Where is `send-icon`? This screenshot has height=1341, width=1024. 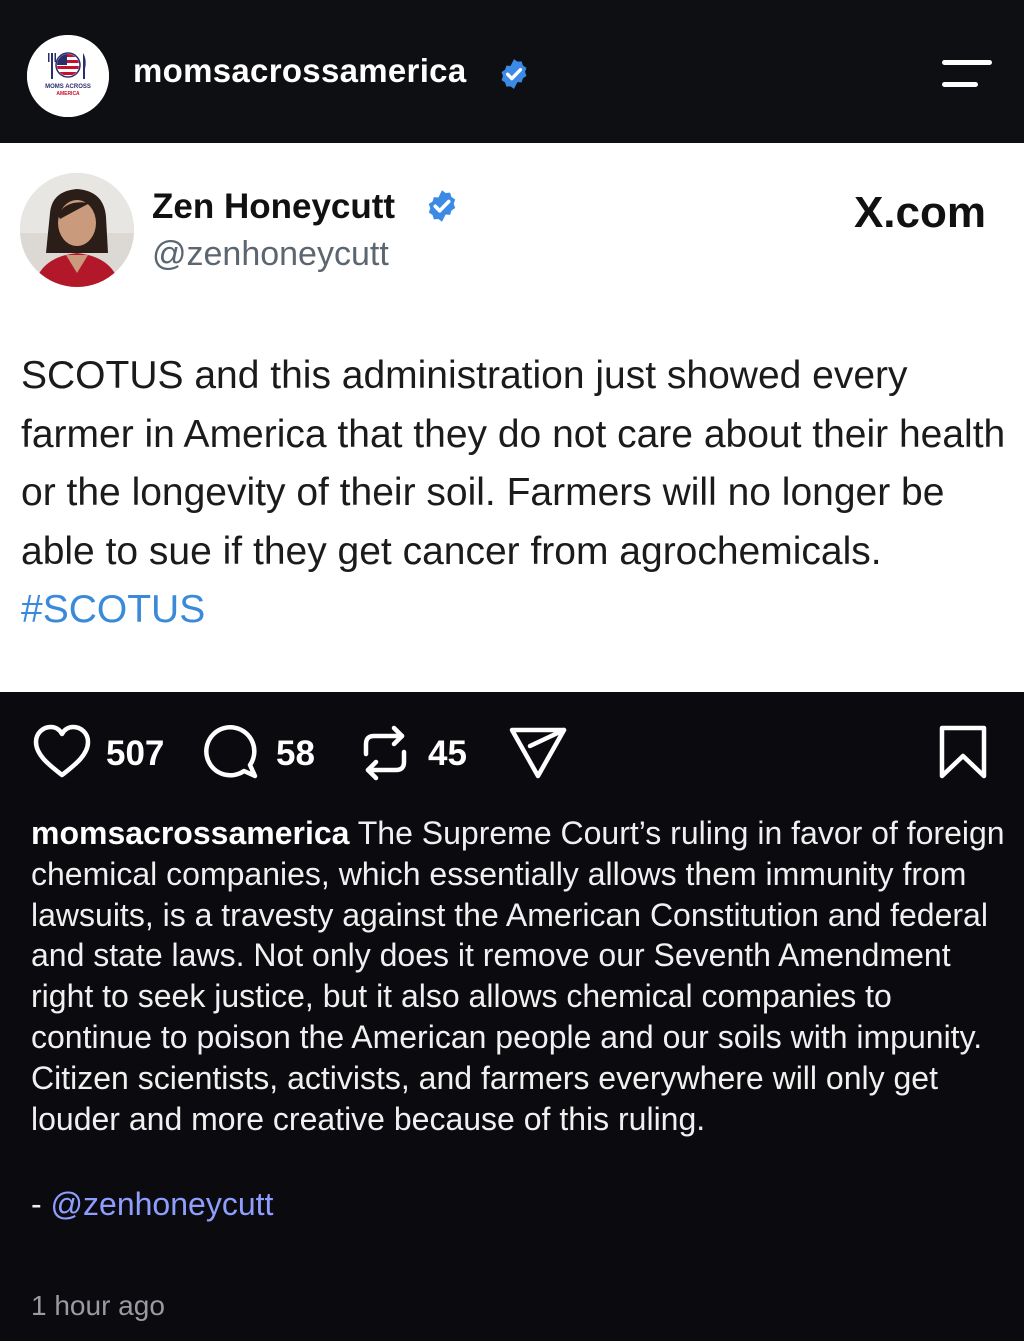 send-icon is located at coordinates (538, 753).